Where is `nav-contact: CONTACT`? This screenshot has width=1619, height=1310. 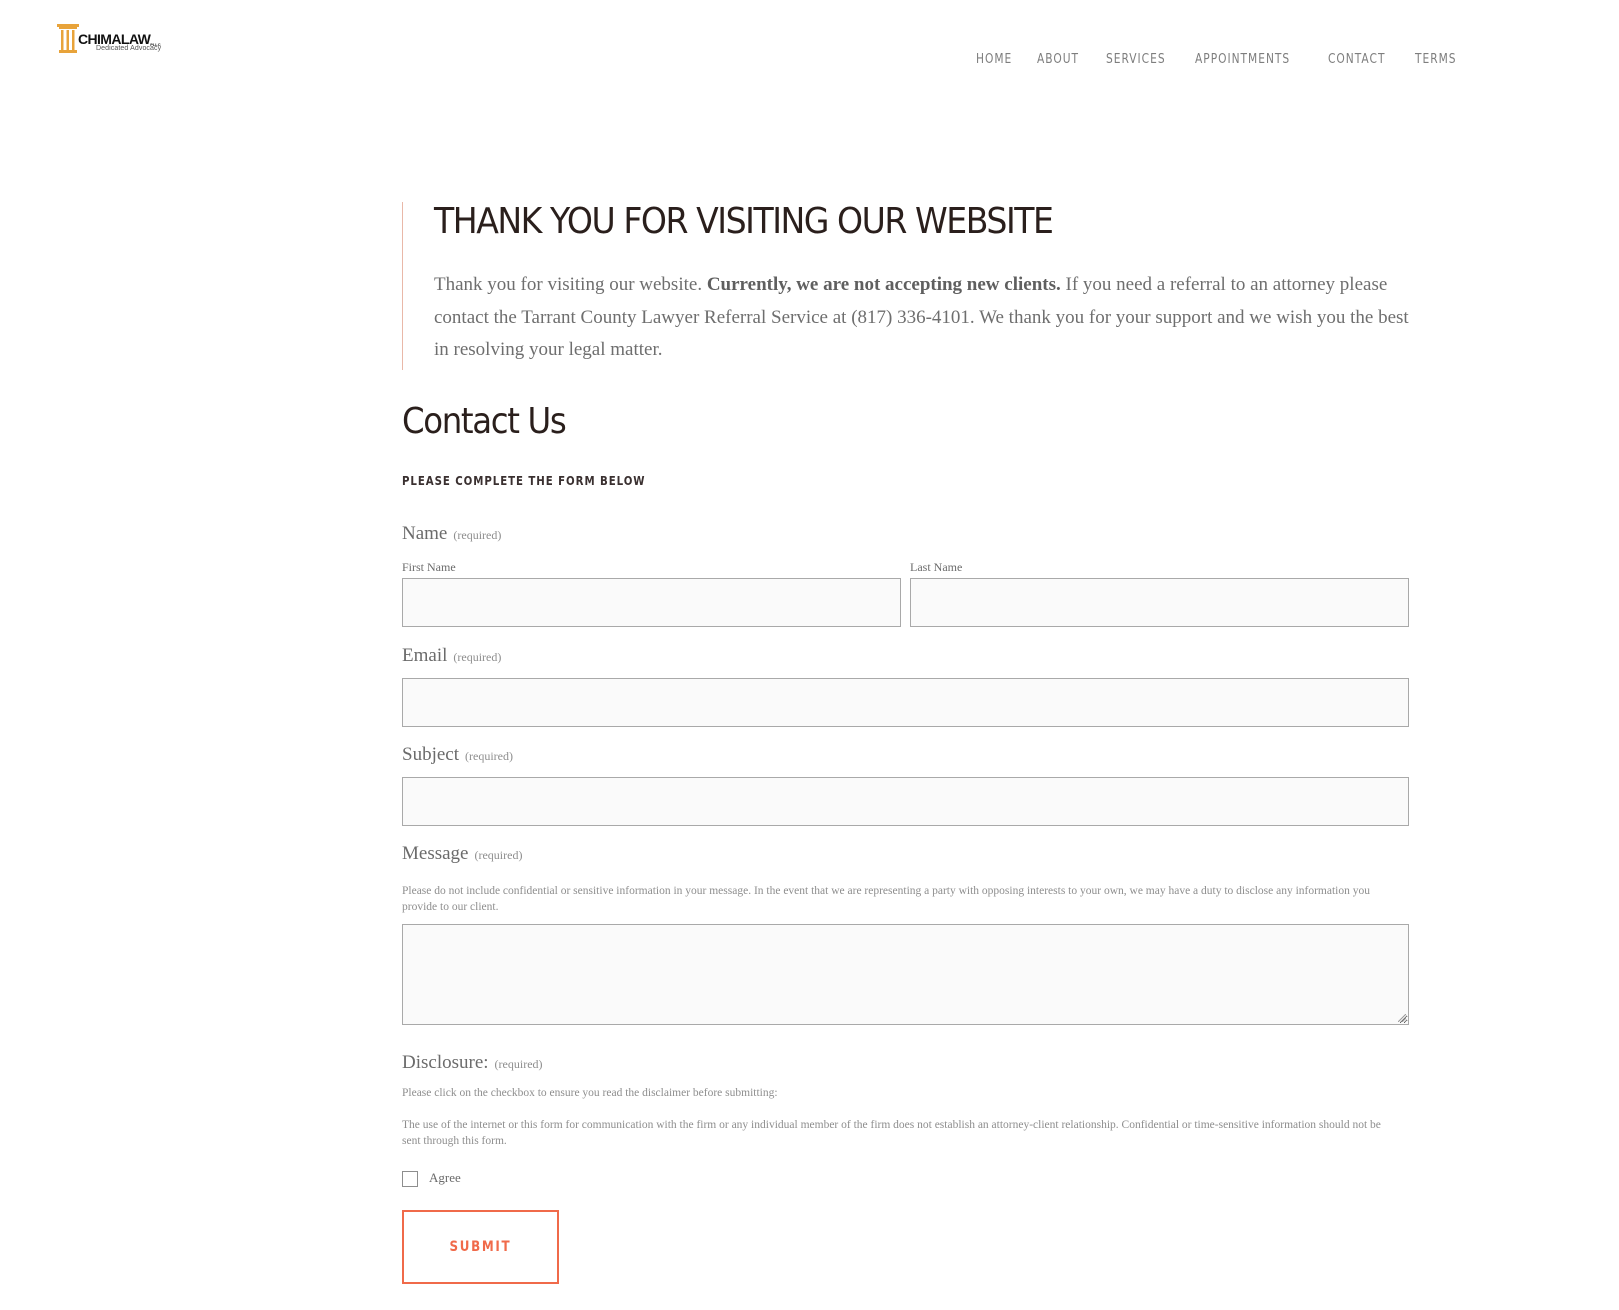
nav-contact: CONTACT is located at coordinates (1356, 59).